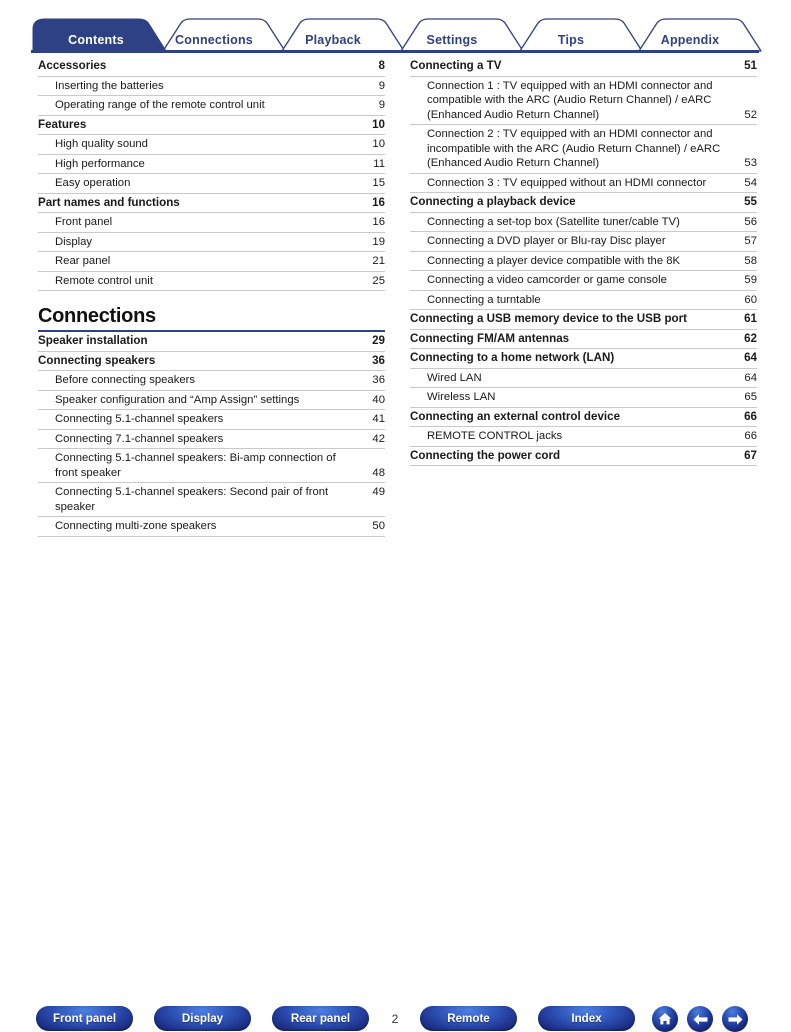 The height and width of the screenshot is (1032, 791). What do you see at coordinates (333, 40) in the screenshot?
I see `tab-playback: Playback` at bounding box center [333, 40].